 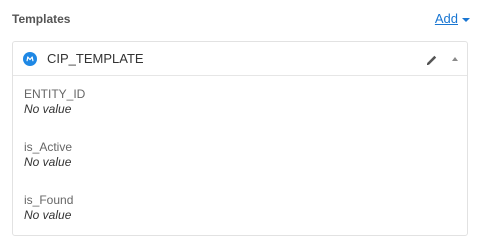 I want to click on add-dropdown-caret-icon, so click(x=466, y=20).